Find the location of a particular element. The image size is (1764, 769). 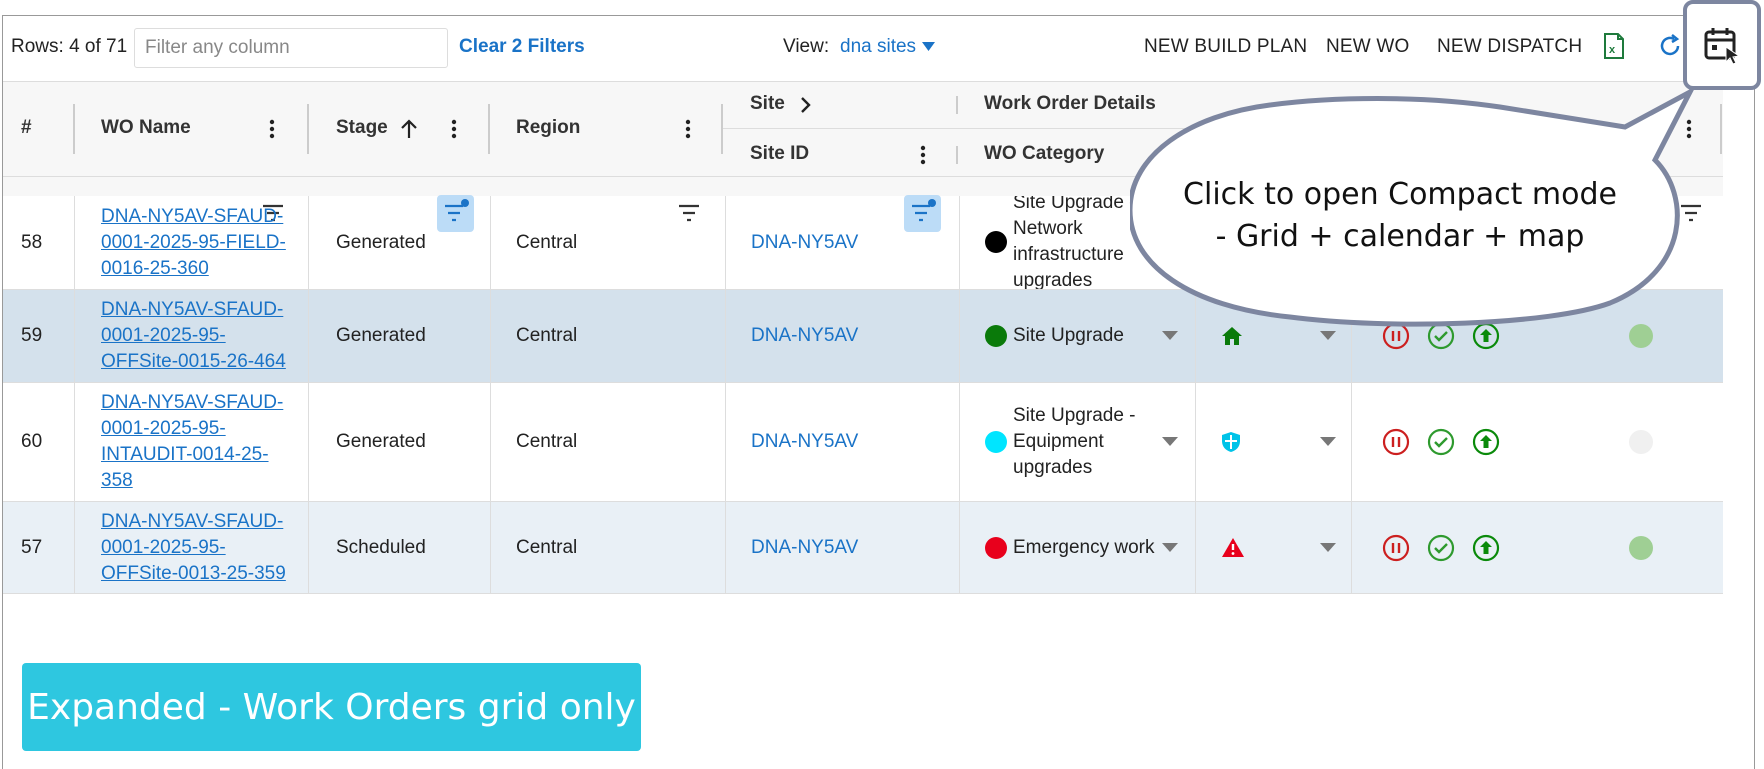

category-value: Site Upgrade is located at coordinates (1068, 335).